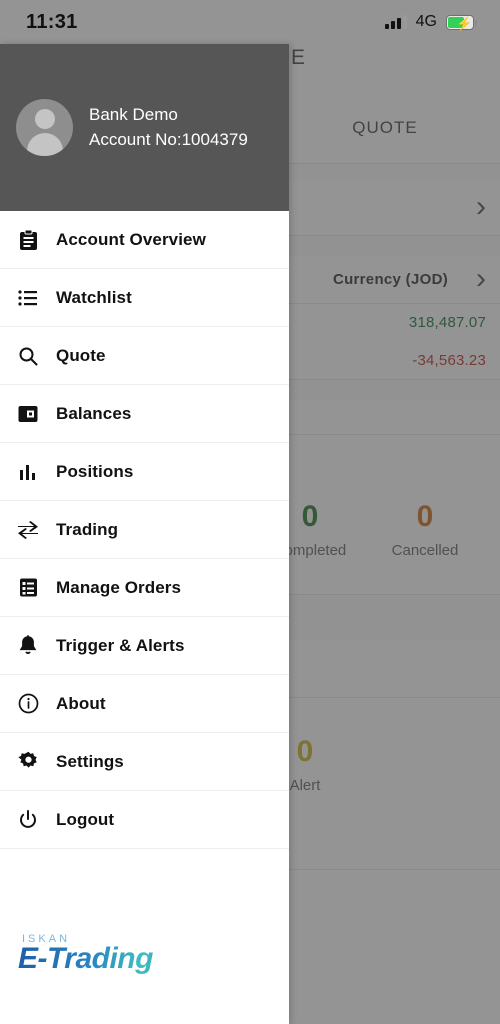  Describe the element at coordinates (94, 413) in the screenshot. I see `menu-item-label: Balances` at that location.